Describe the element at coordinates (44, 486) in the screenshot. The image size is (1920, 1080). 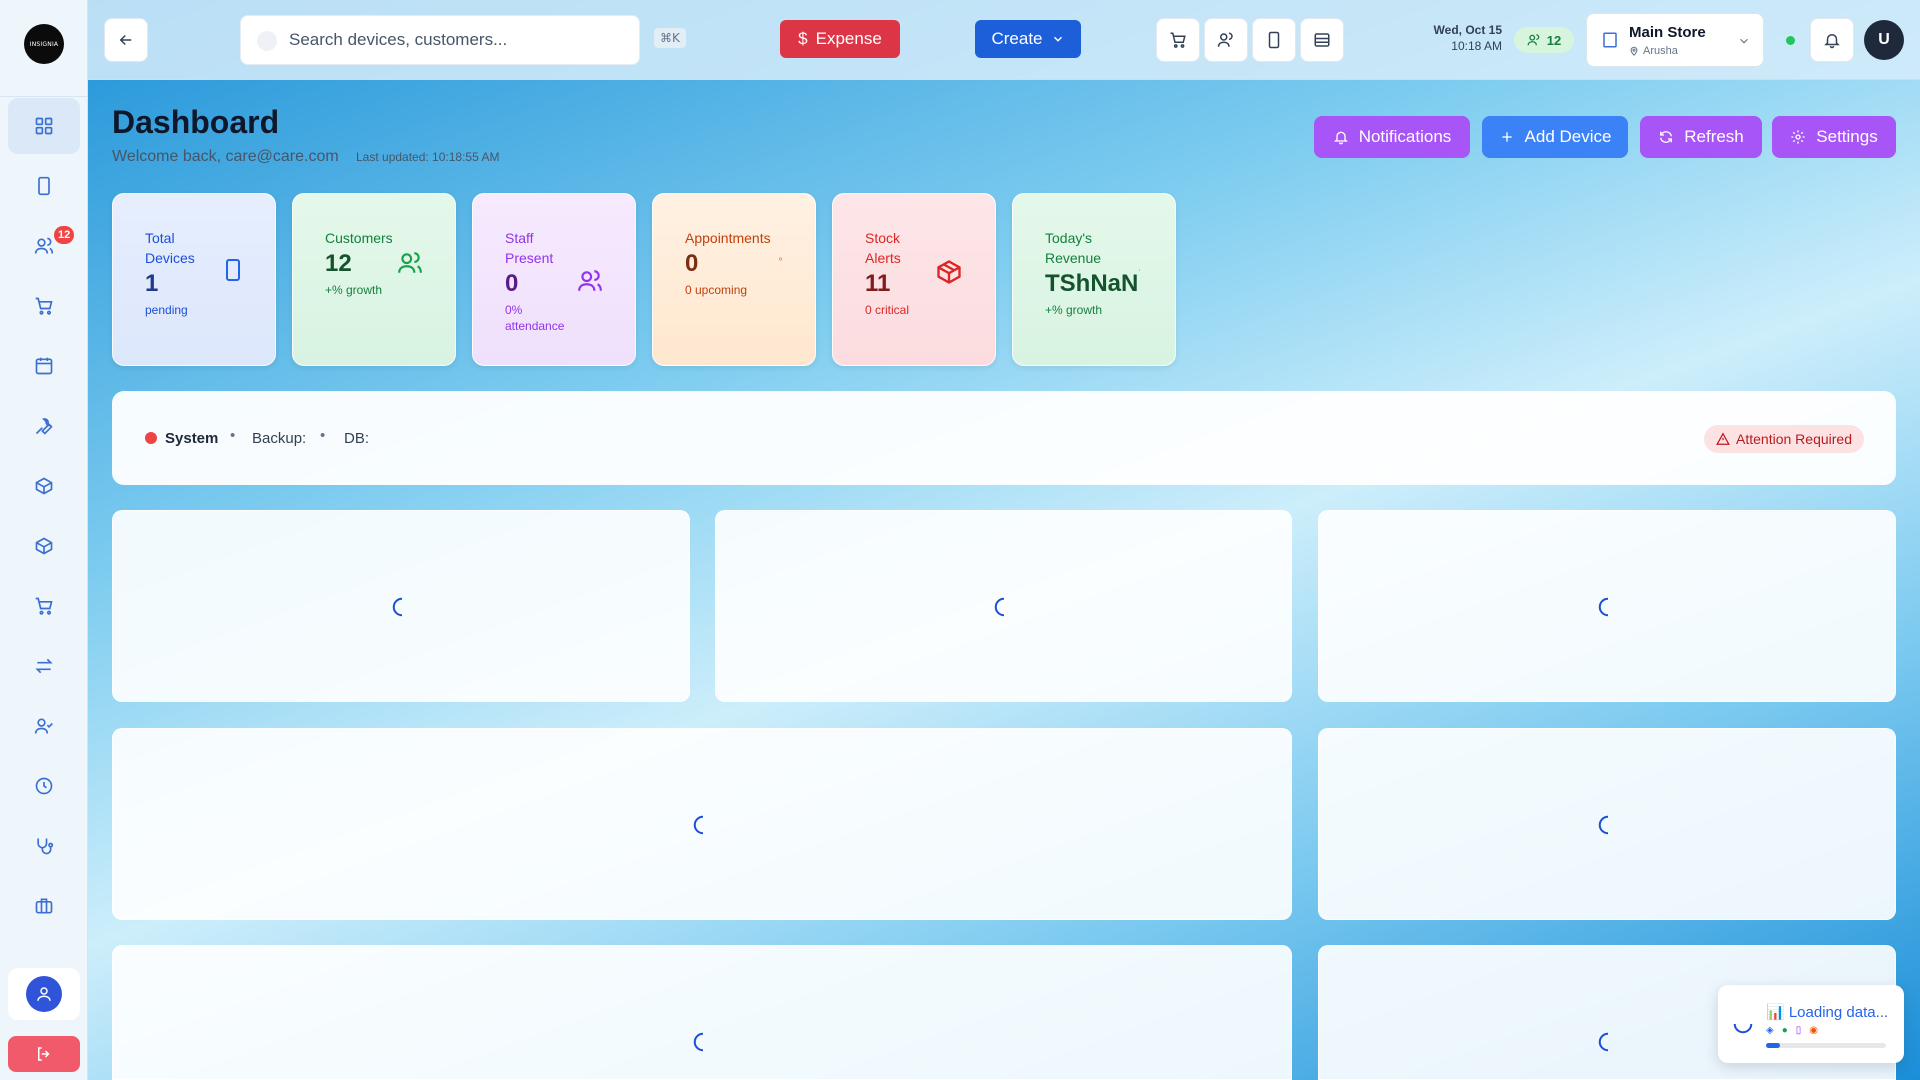
I see `sidebar-item-inventory` at that location.